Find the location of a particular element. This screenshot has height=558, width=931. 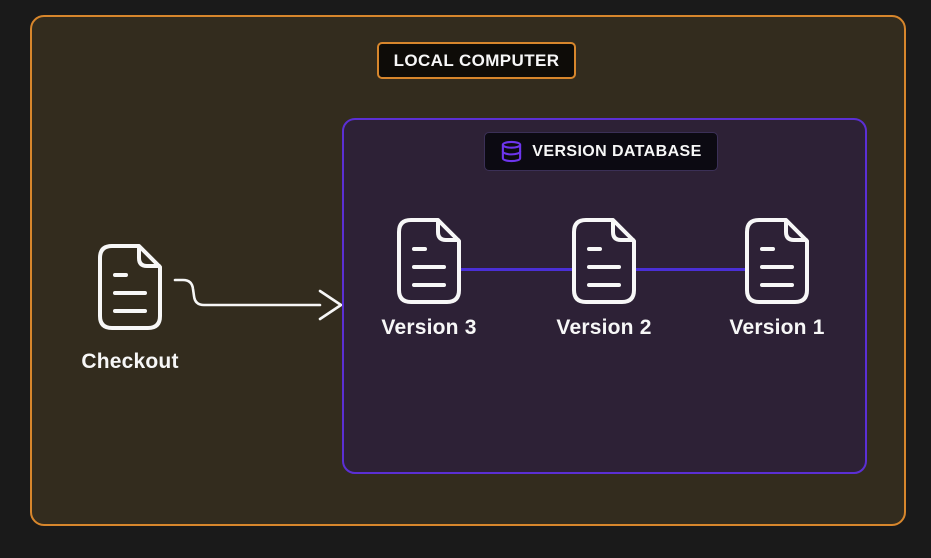

version-database-label: VERSION DATABASE is located at coordinates (601, 151).